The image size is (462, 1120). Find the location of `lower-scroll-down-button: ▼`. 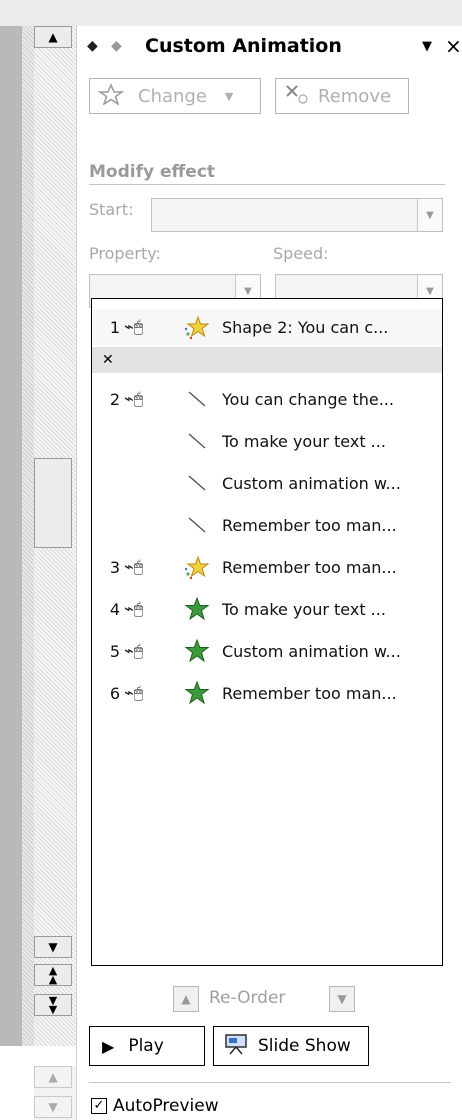

lower-scroll-down-button: ▼ is located at coordinates (53, 1107).